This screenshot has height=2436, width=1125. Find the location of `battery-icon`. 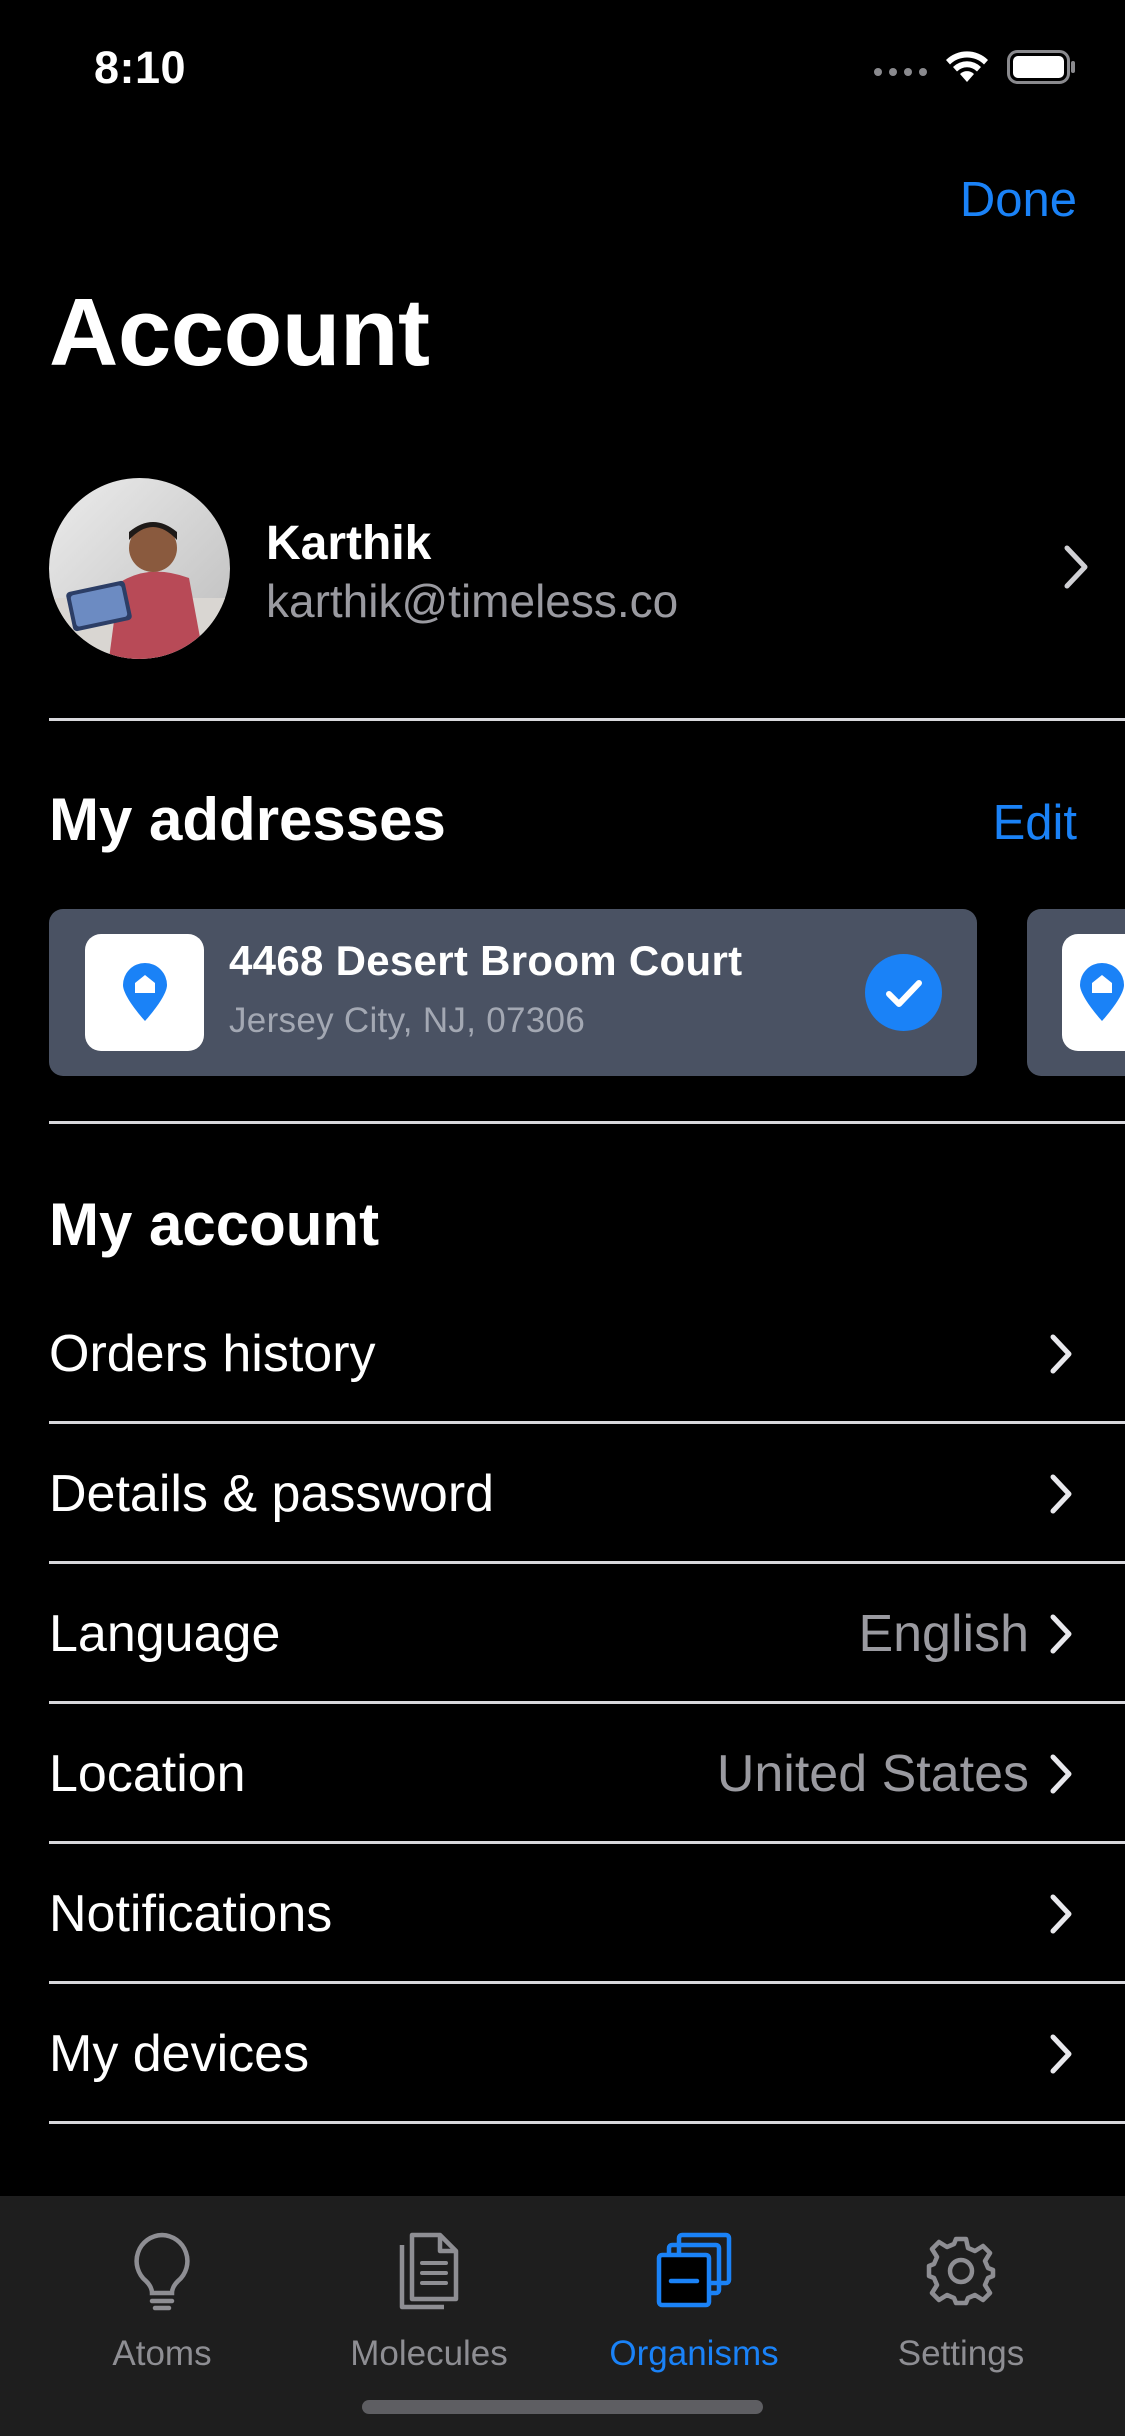

battery-icon is located at coordinates (1041, 67).